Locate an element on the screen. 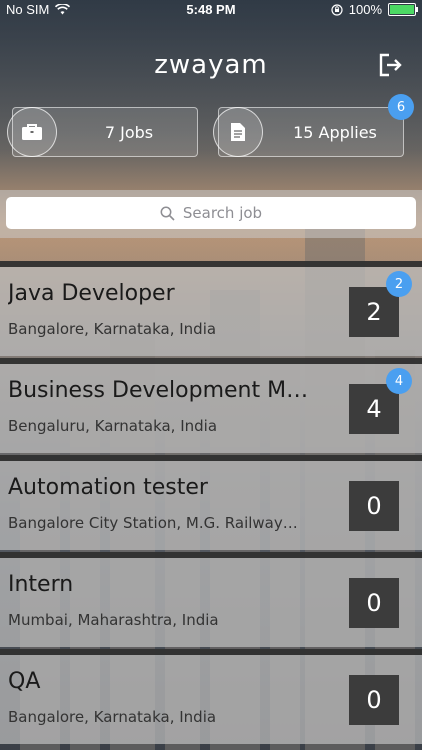 This screenshot has width=422, height=750. job-title: QA is located at coordinates (24, 681).